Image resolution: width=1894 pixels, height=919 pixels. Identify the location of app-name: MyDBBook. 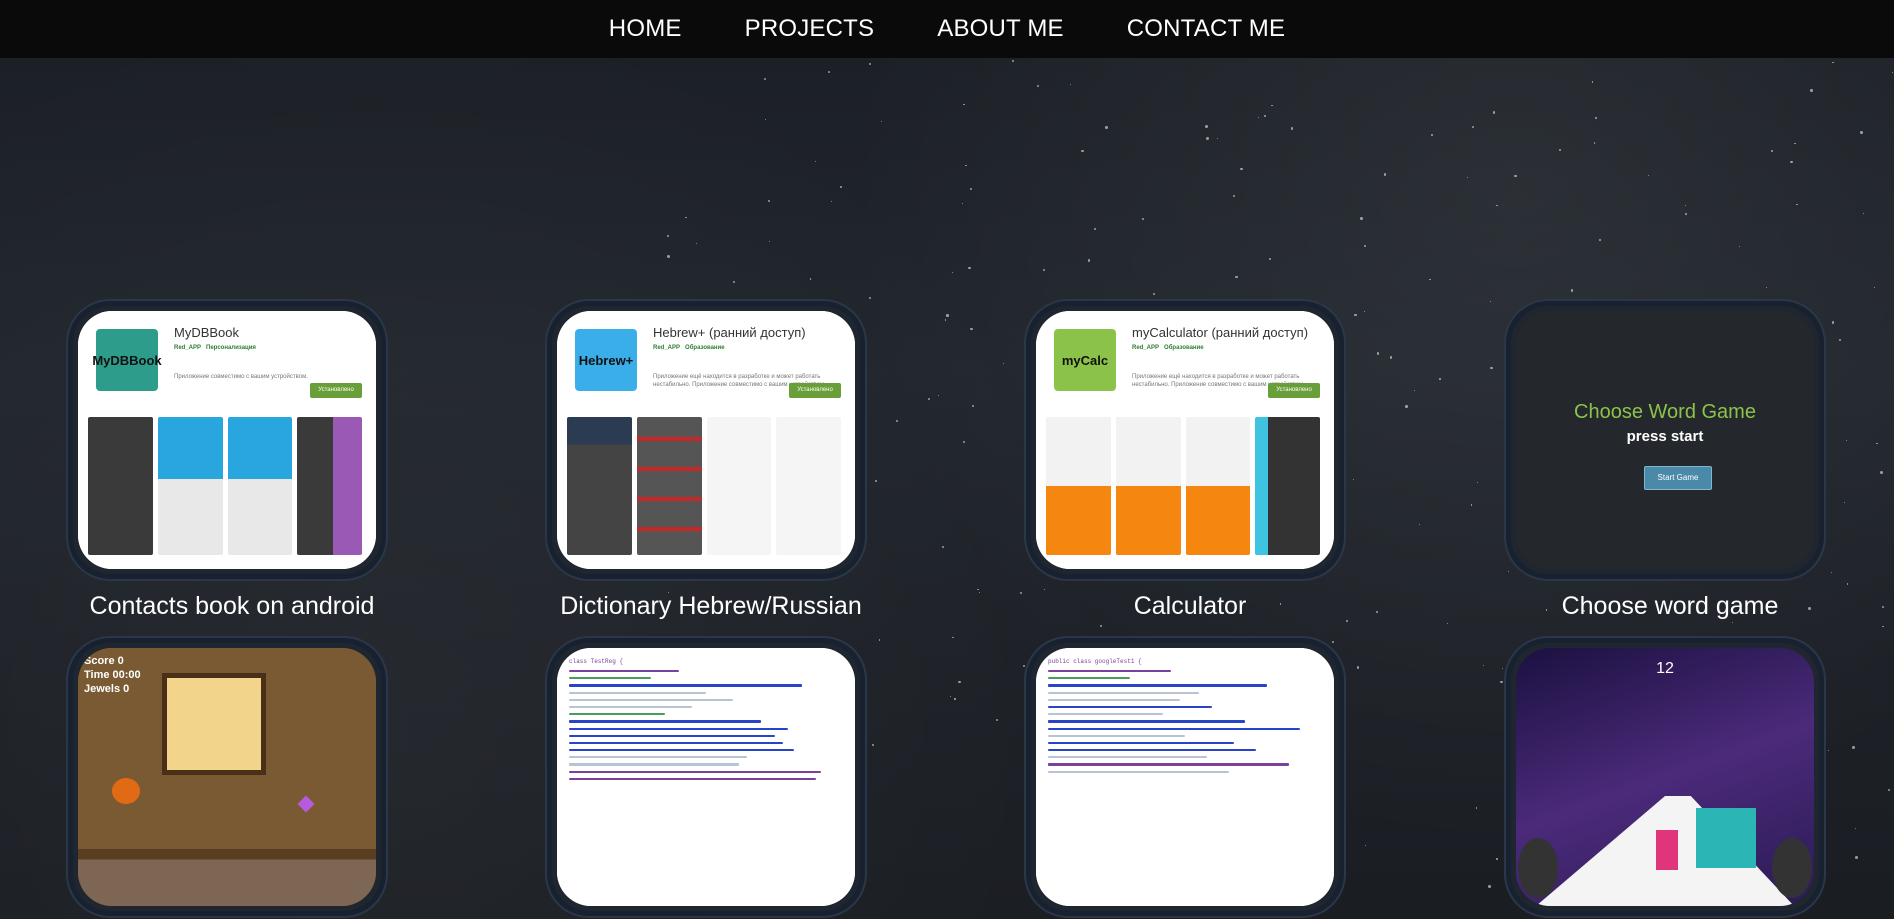
(207, 332).